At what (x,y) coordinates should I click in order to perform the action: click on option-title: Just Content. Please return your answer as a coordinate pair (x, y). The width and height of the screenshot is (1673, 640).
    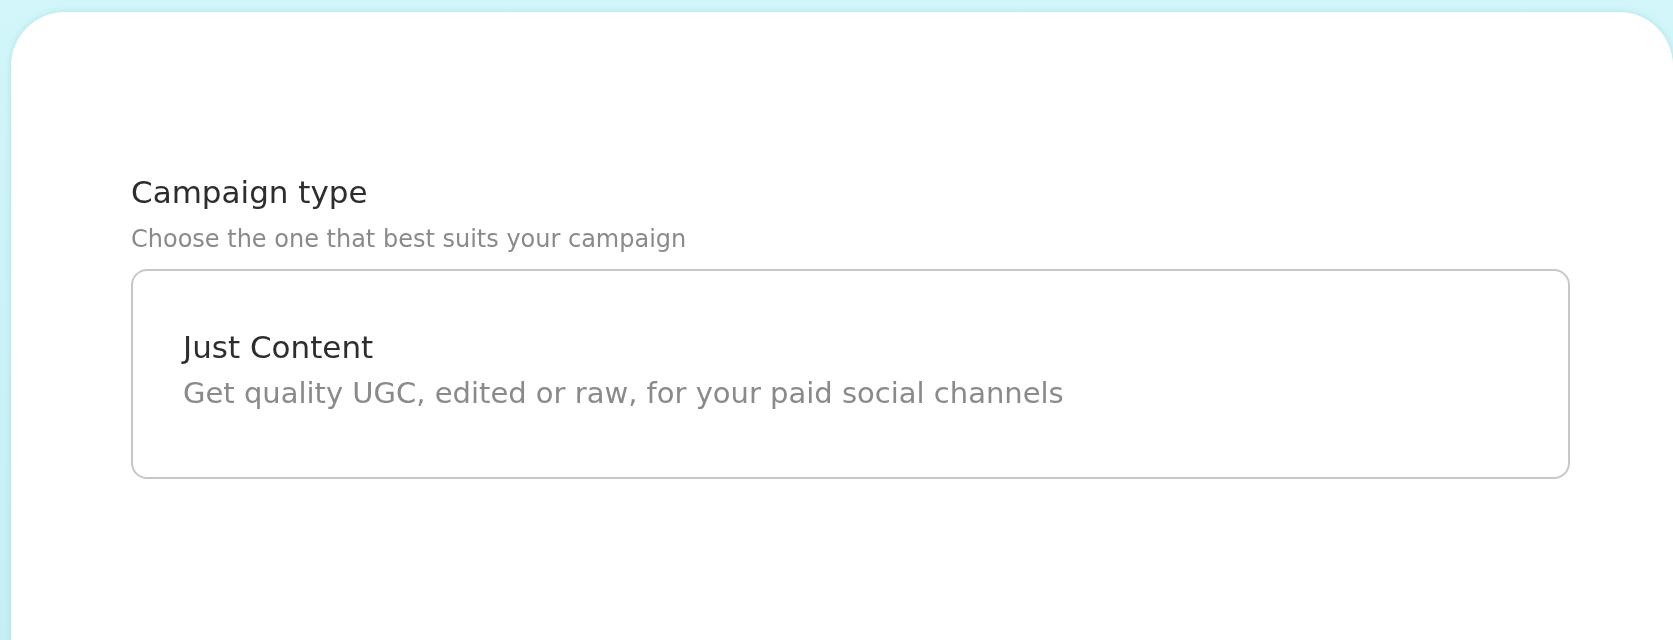
    Looking at the image, I should click on (279, 348).